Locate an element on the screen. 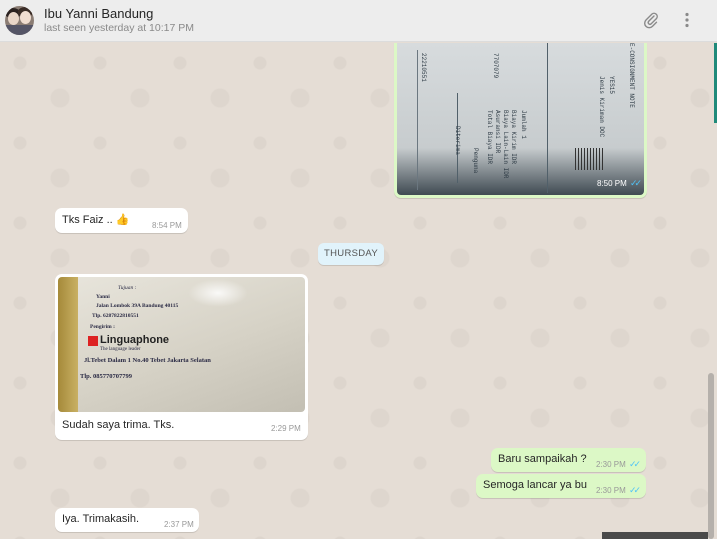 This screenshot has height=539, width=717. receipt-field: Biaya Lain-Lain IDR is located at coordinates (505, 144).